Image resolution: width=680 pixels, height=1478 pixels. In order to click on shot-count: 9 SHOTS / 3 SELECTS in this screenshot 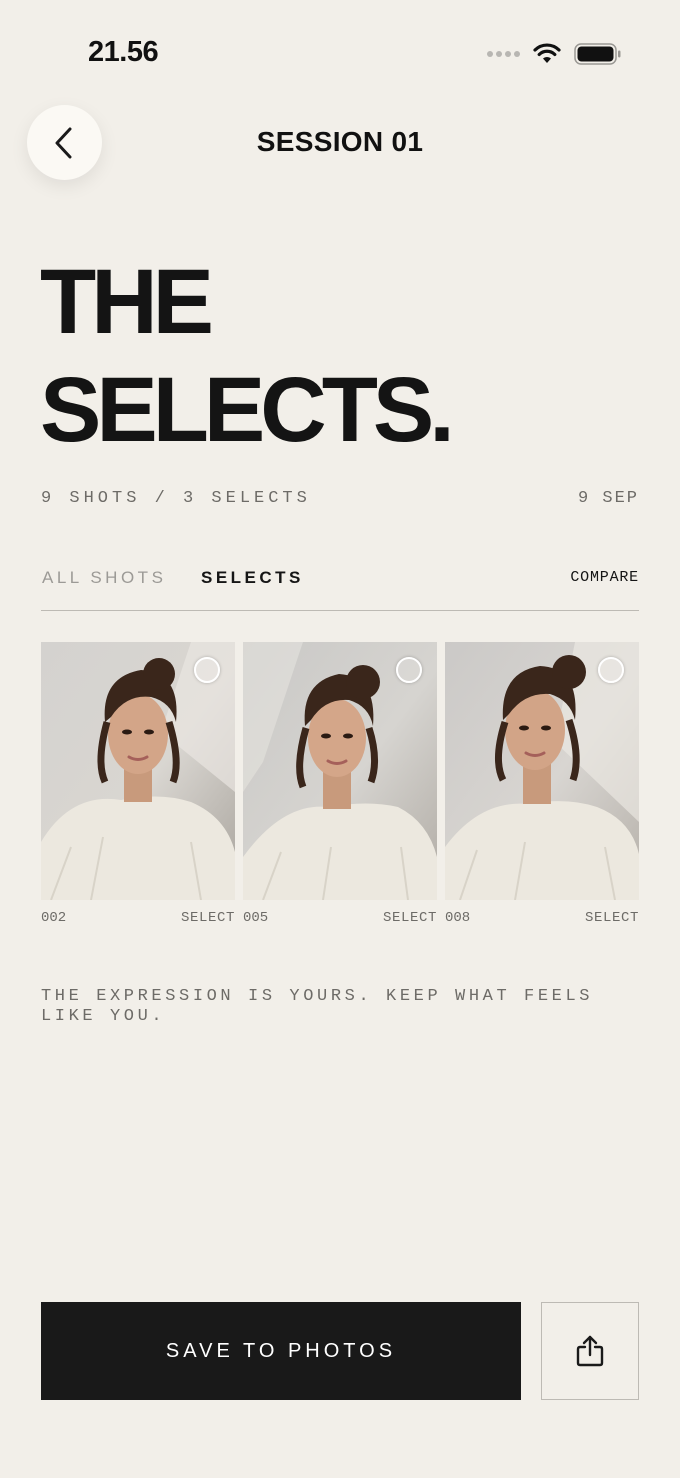, I will do `click(176, 498)`.